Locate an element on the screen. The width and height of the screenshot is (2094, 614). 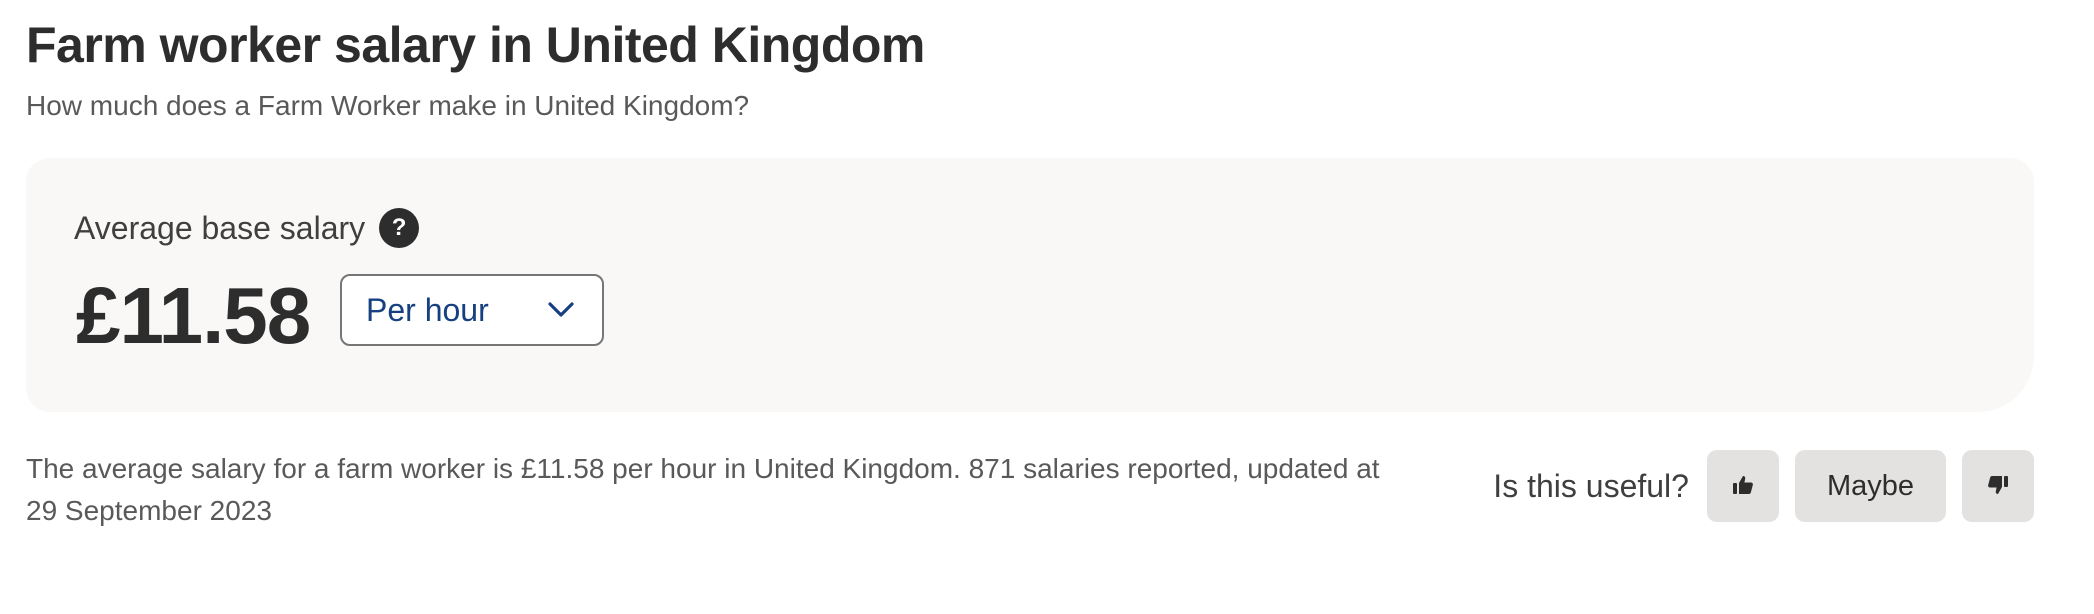
thumbs-down-button is located at coordinates (1998, 486).